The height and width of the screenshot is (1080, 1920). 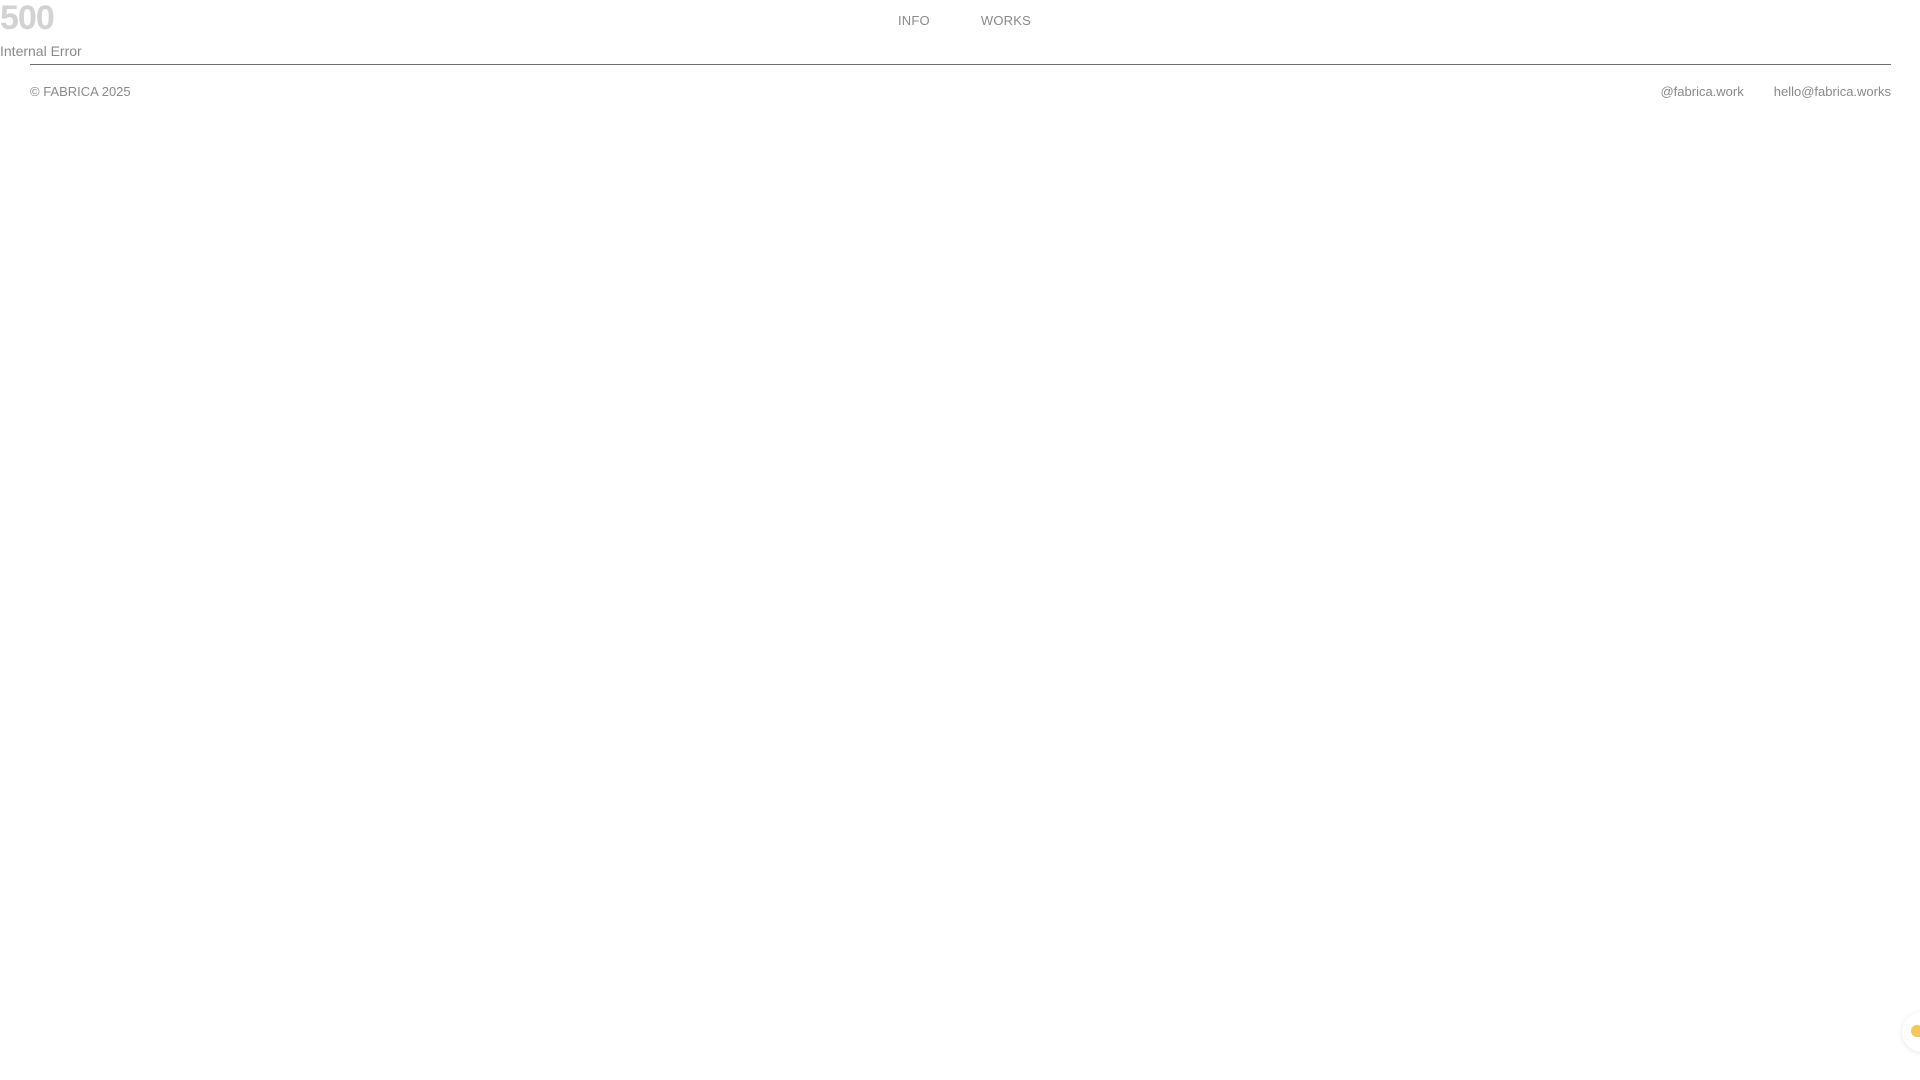 I want to click on nav-link-works: WORKS, so click(x=1006, y=21).